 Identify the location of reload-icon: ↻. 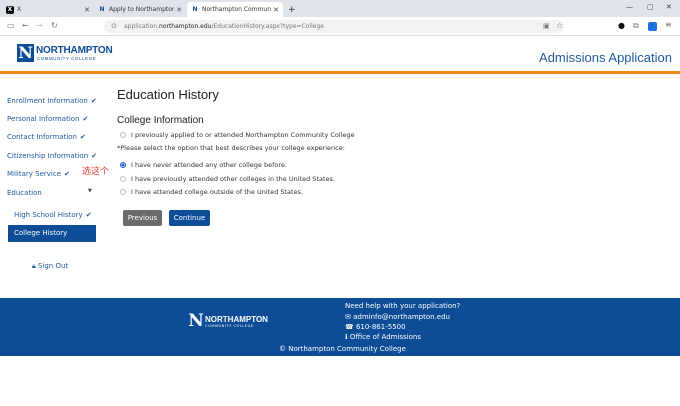
(54, 25).